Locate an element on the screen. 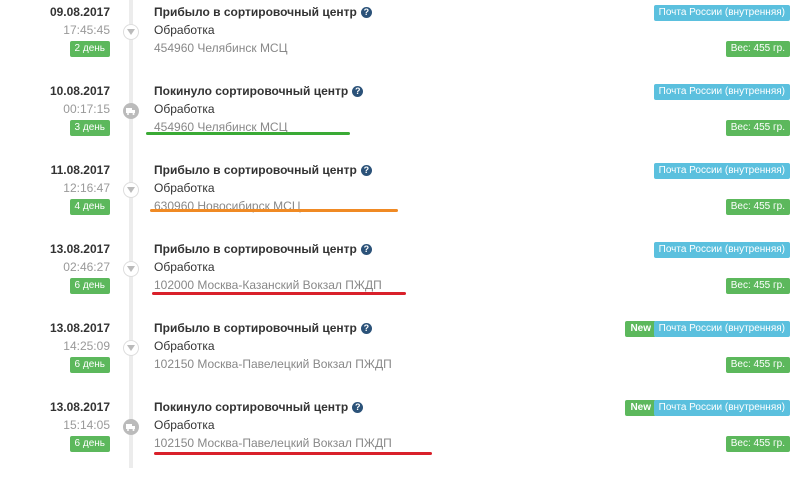  day-count-badge: 4 день is located at coordinates (89, 207).